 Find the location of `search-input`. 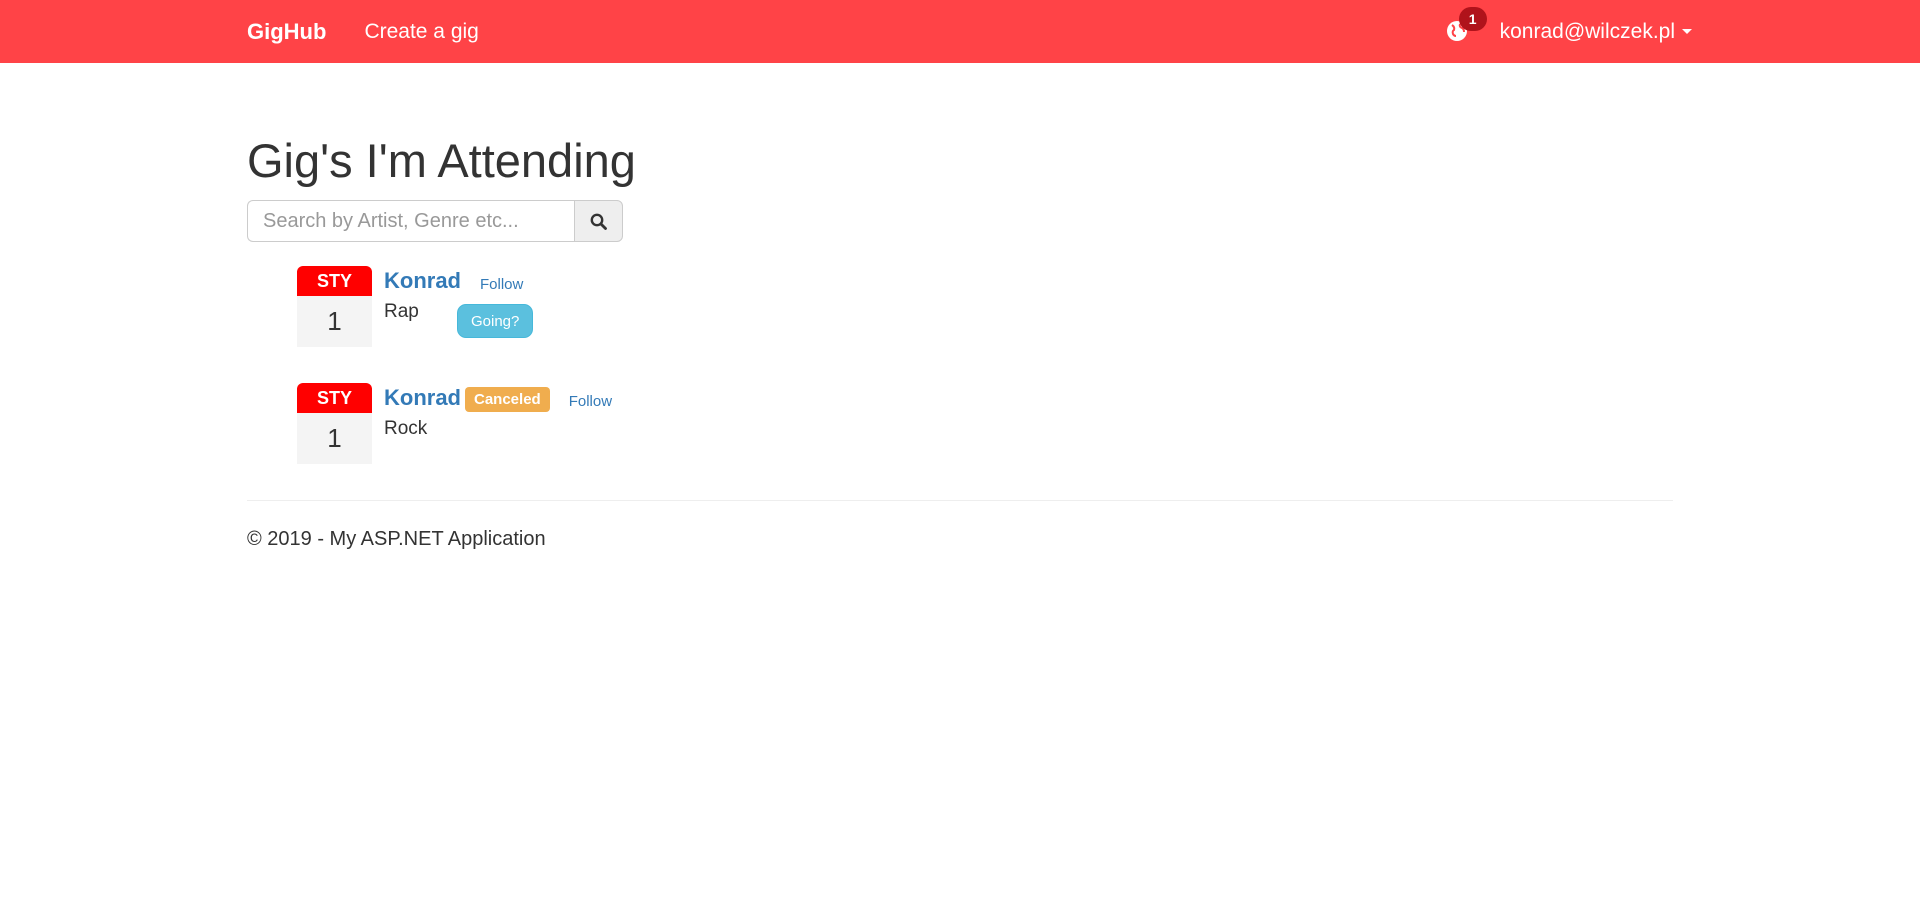

search-input is located at coordinates (410, 221).